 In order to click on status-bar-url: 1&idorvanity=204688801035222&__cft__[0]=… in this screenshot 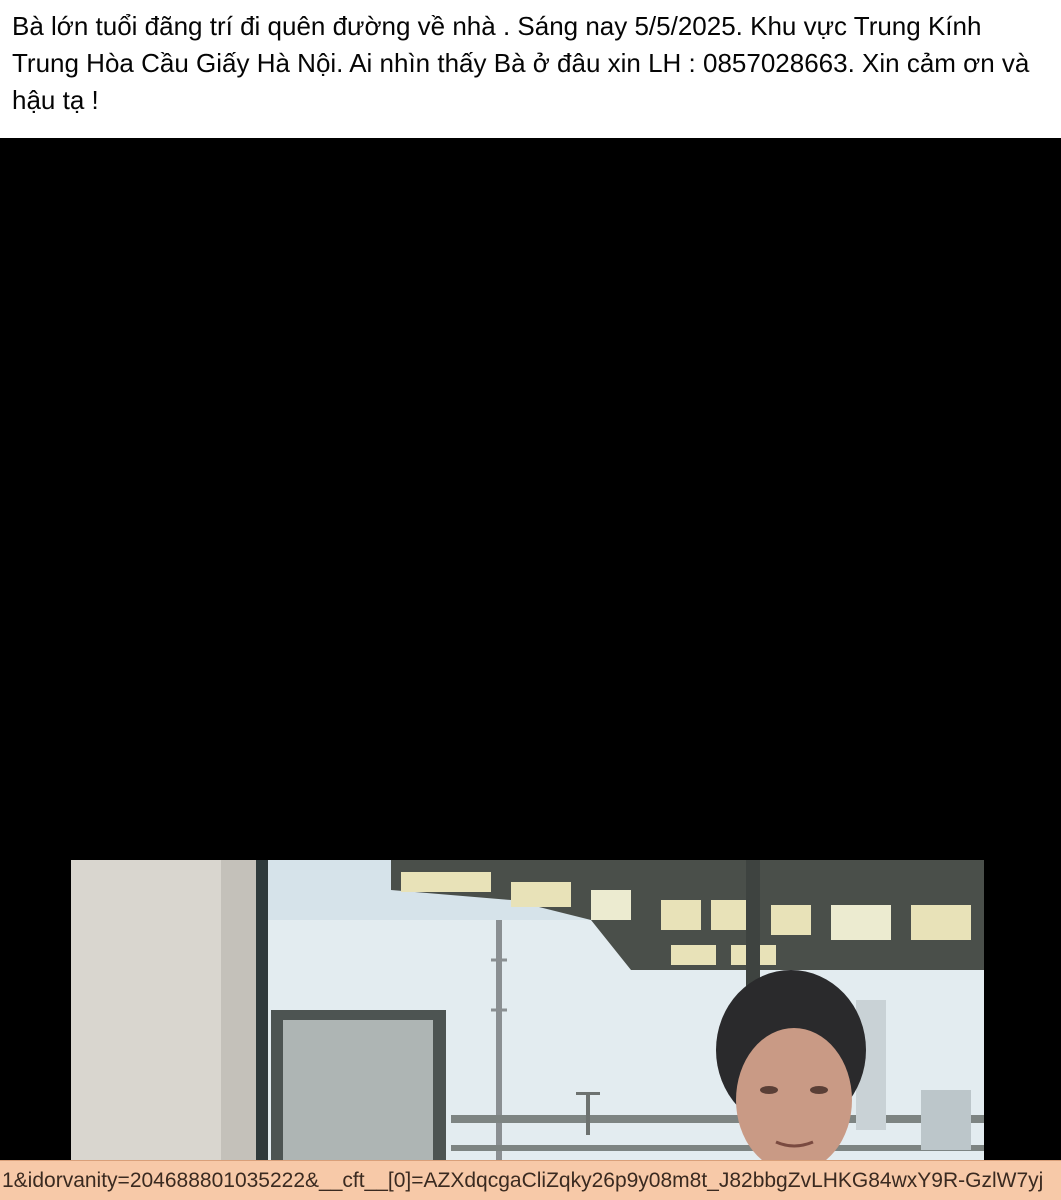, I will do `click(530, 1180)`.